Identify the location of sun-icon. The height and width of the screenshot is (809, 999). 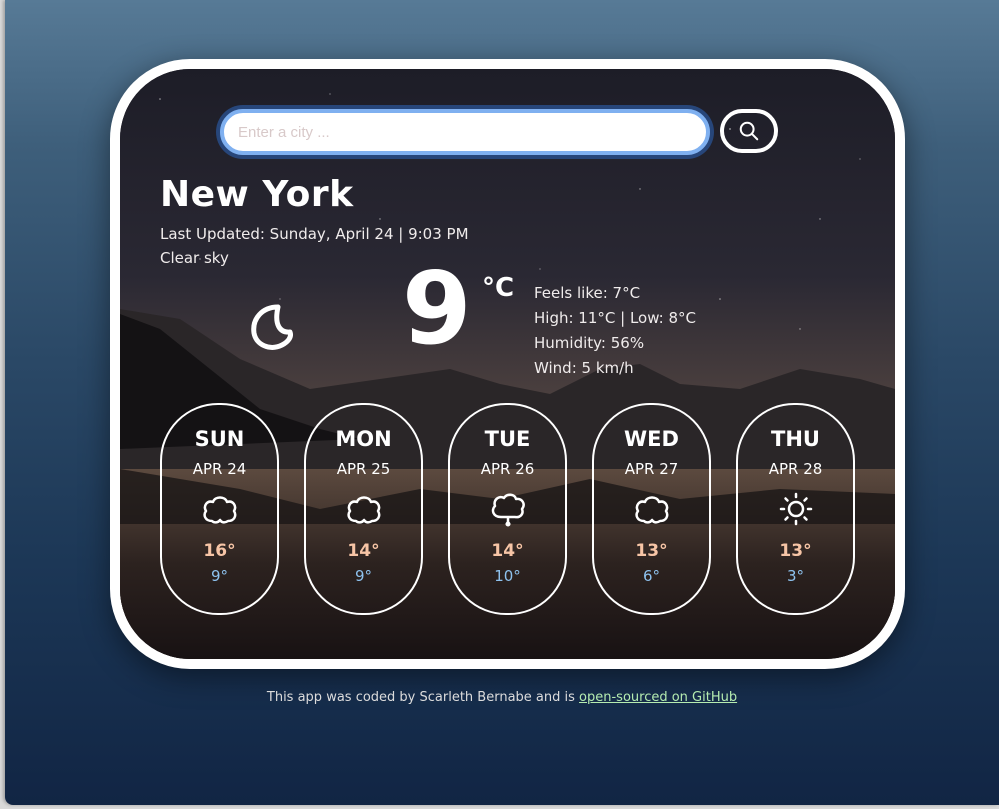
(795, 509).